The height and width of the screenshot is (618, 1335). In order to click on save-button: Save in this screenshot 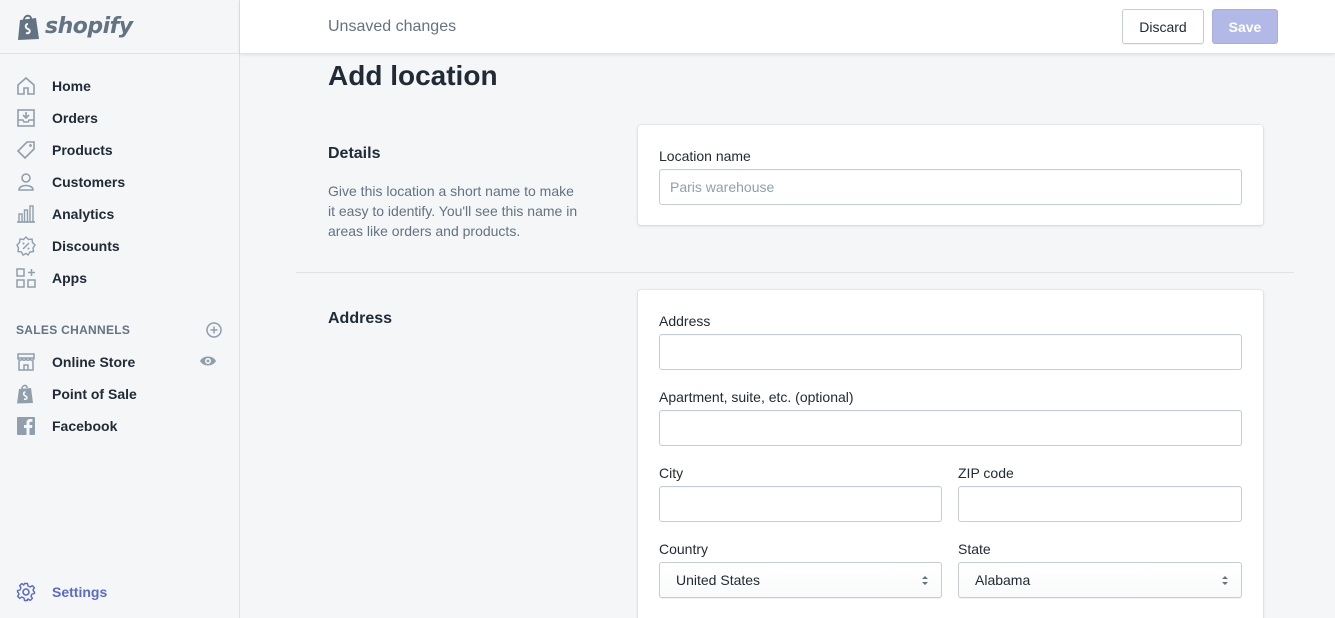, I will do `click(1245, 26)`.